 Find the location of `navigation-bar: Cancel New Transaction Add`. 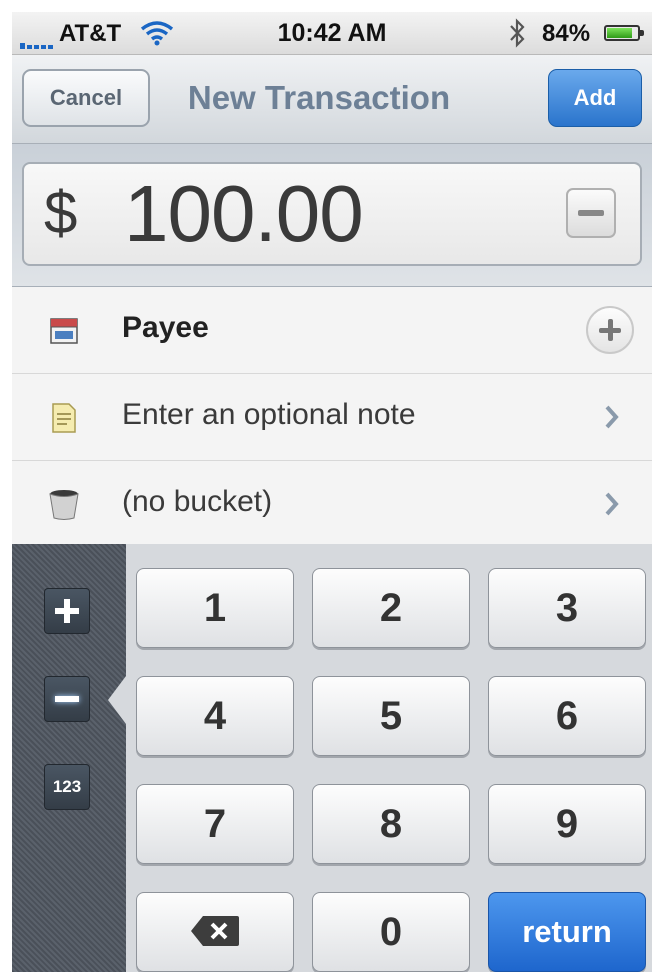

navigation-bar: Cancel New Transaction Add is located at coordinates (332, 99).